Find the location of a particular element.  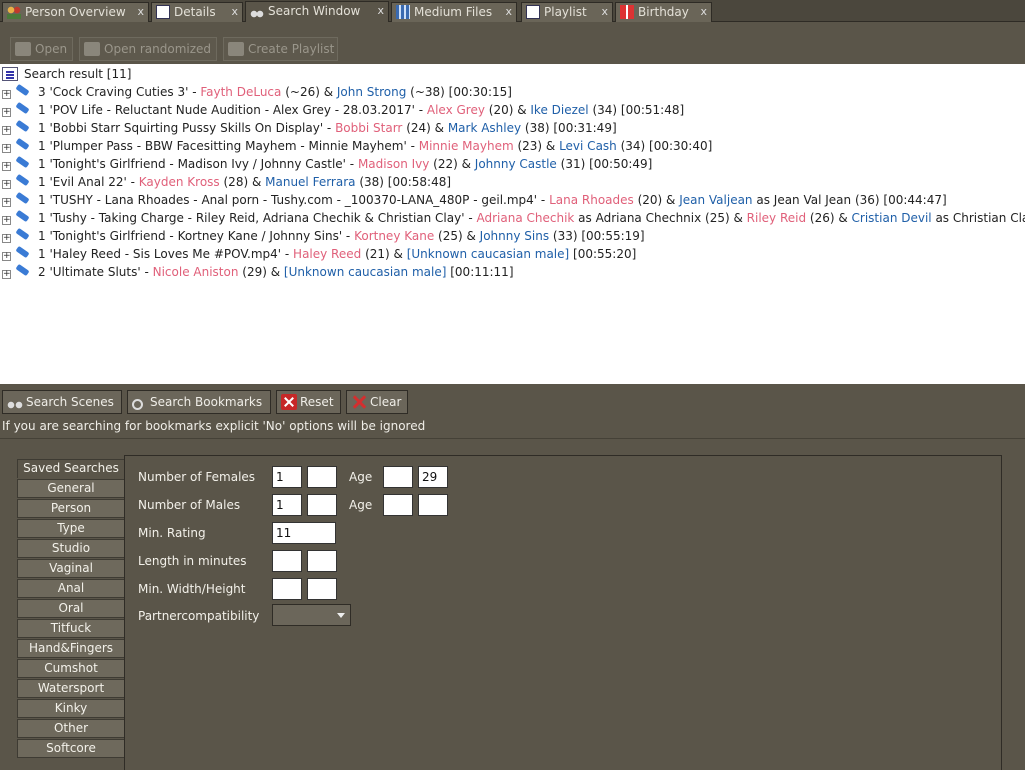

tab-medium-files: Medium Files x is located at coordinates (454, 12).